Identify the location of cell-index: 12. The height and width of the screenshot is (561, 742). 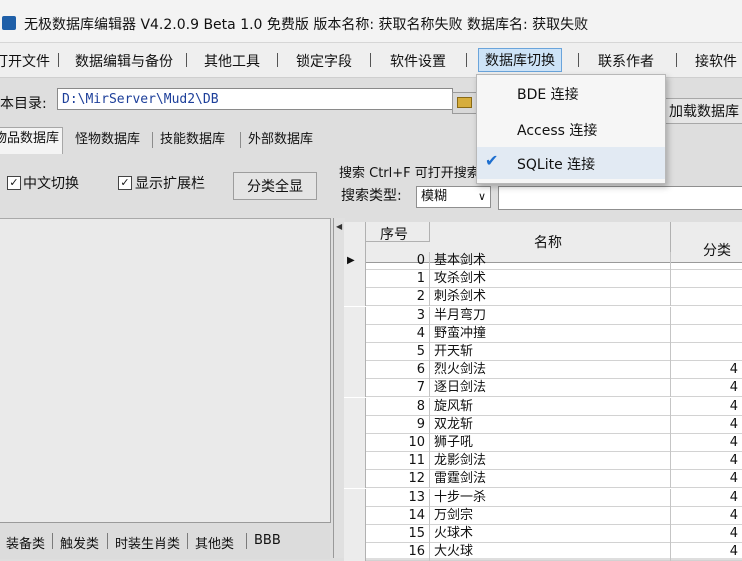
(398, 479).